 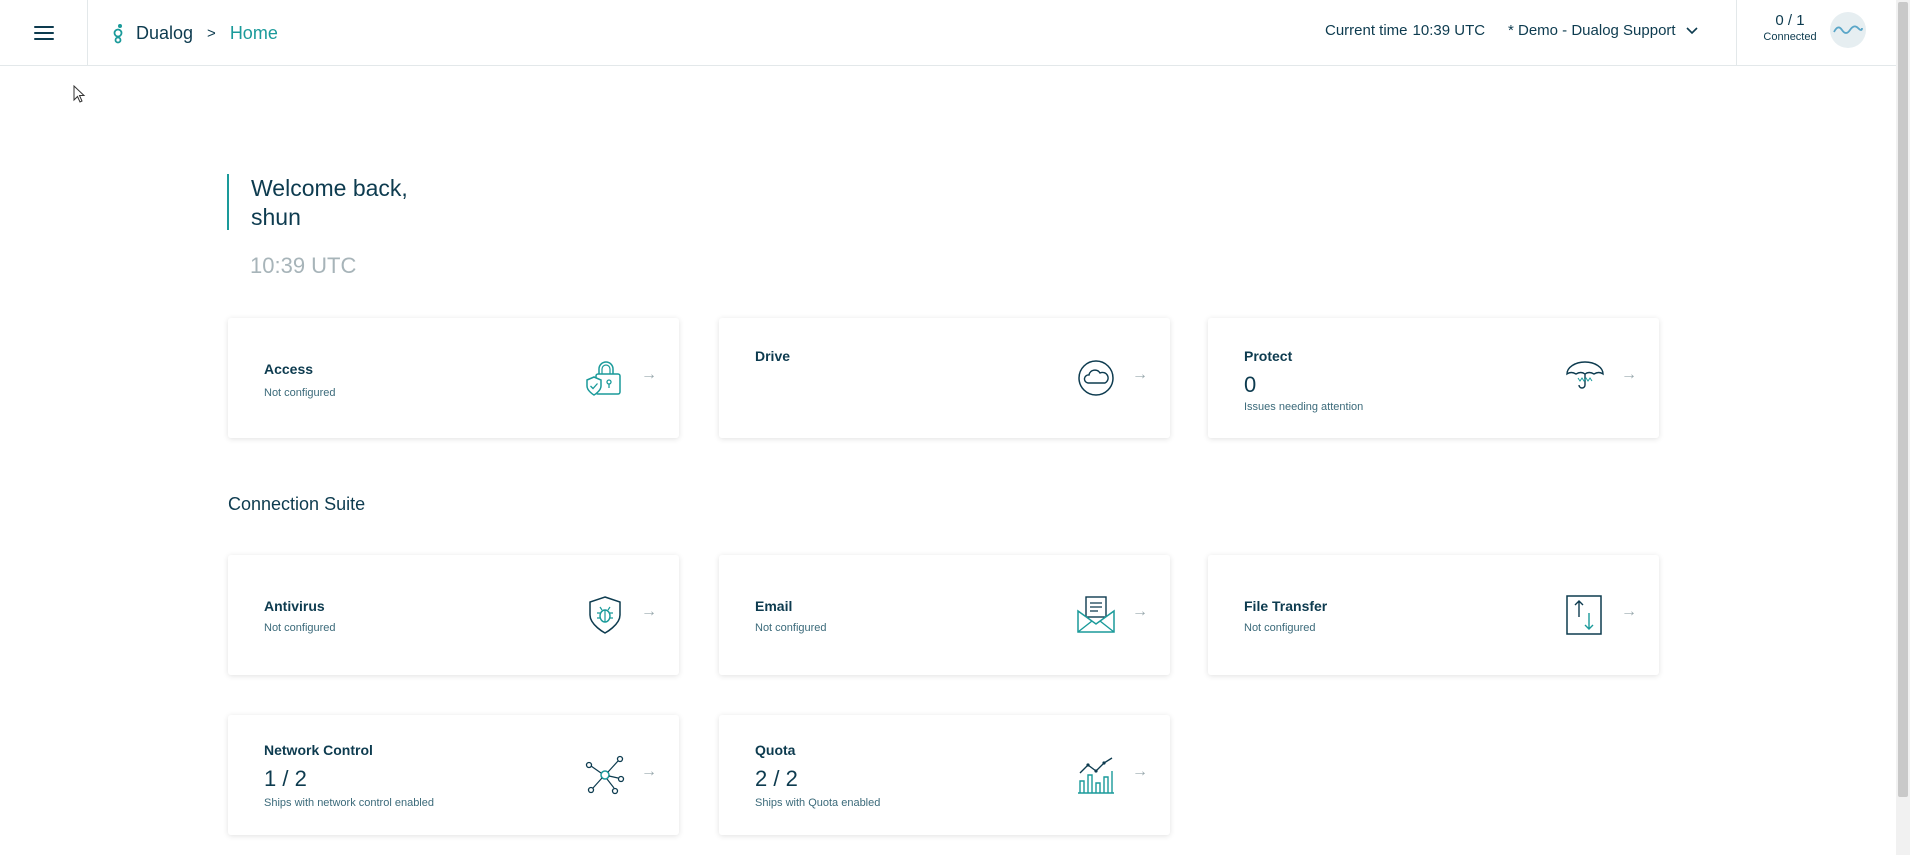 I want to click on file-transfer-icon, so click(x=1584, y=615).